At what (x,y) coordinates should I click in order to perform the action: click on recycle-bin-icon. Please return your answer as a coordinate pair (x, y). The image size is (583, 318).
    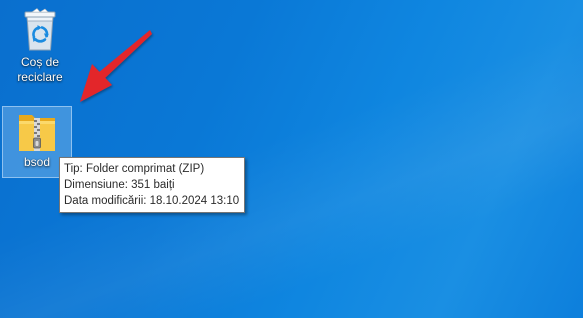
    Looking at the image, I should click on (40, 29).